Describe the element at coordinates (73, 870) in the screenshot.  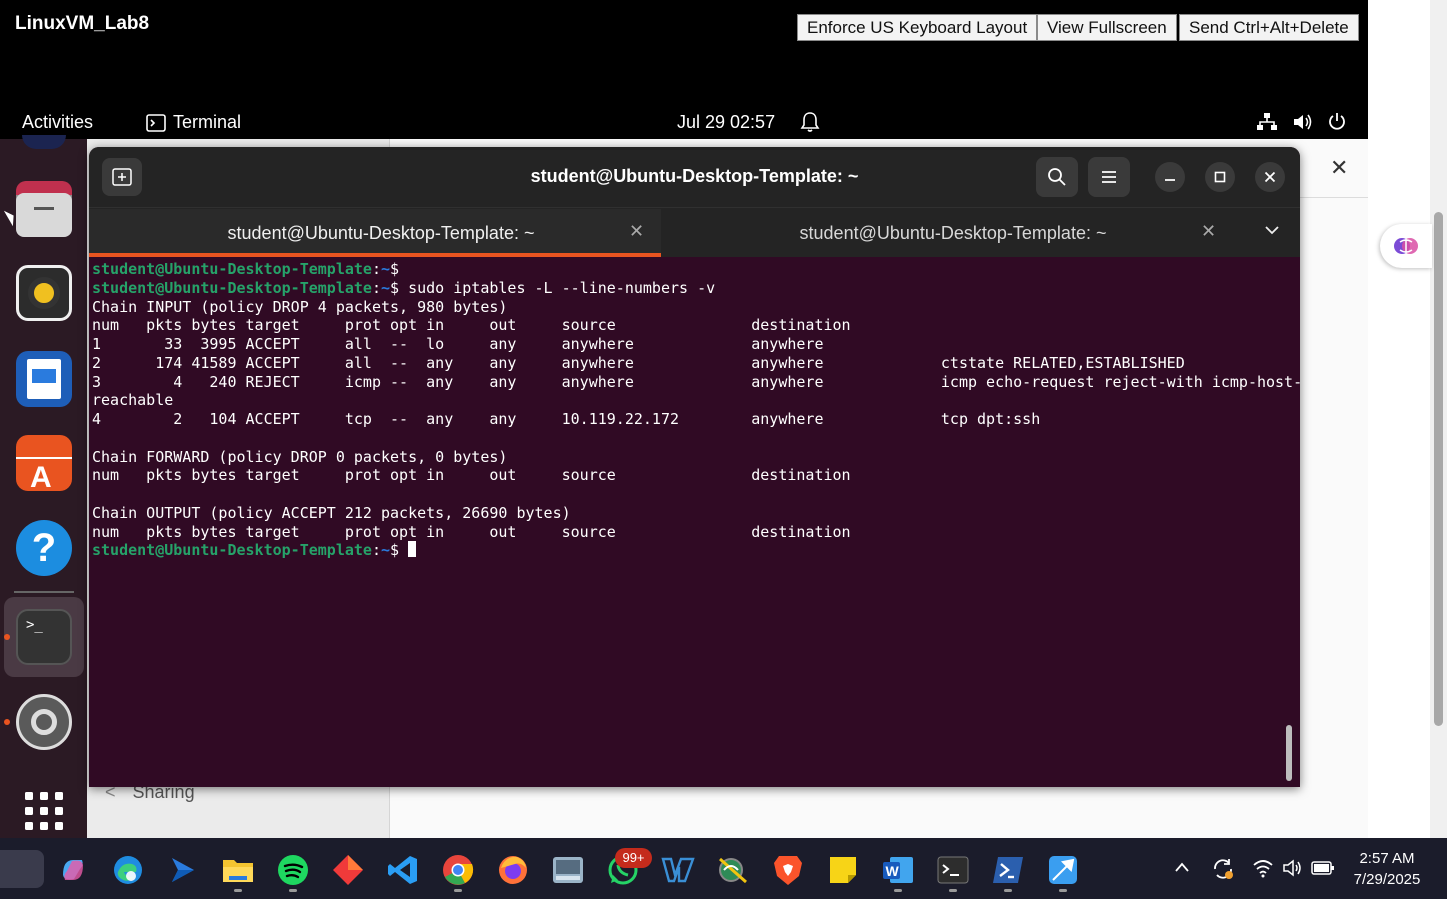
I see `copilot-taskbar-icon` at that location.